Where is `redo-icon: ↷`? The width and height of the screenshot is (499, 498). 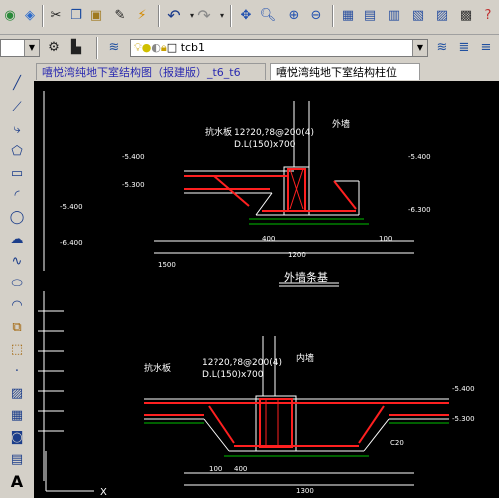 redo-icon: ↷ is located at coordinates (204, 15).